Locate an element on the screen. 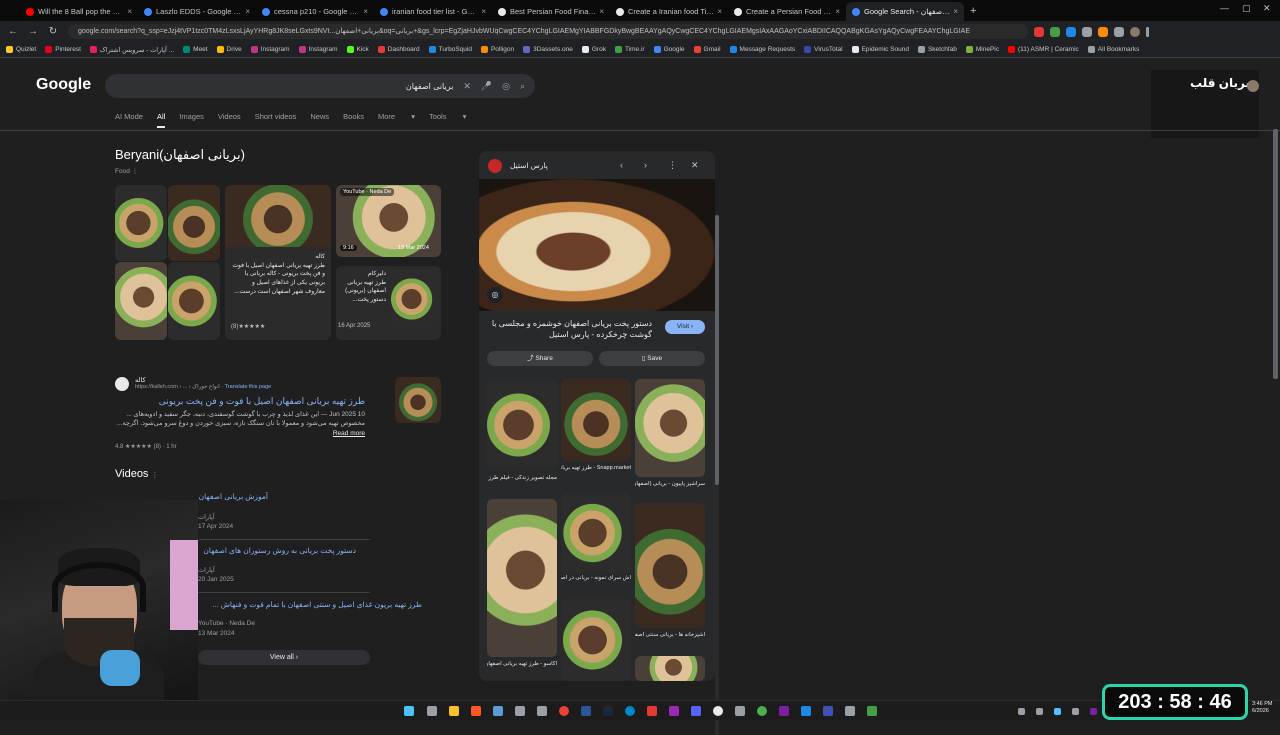 The height and width of the screenshot is (735, 1280). minimize-icon: — is located at coordinates (1224, 8).